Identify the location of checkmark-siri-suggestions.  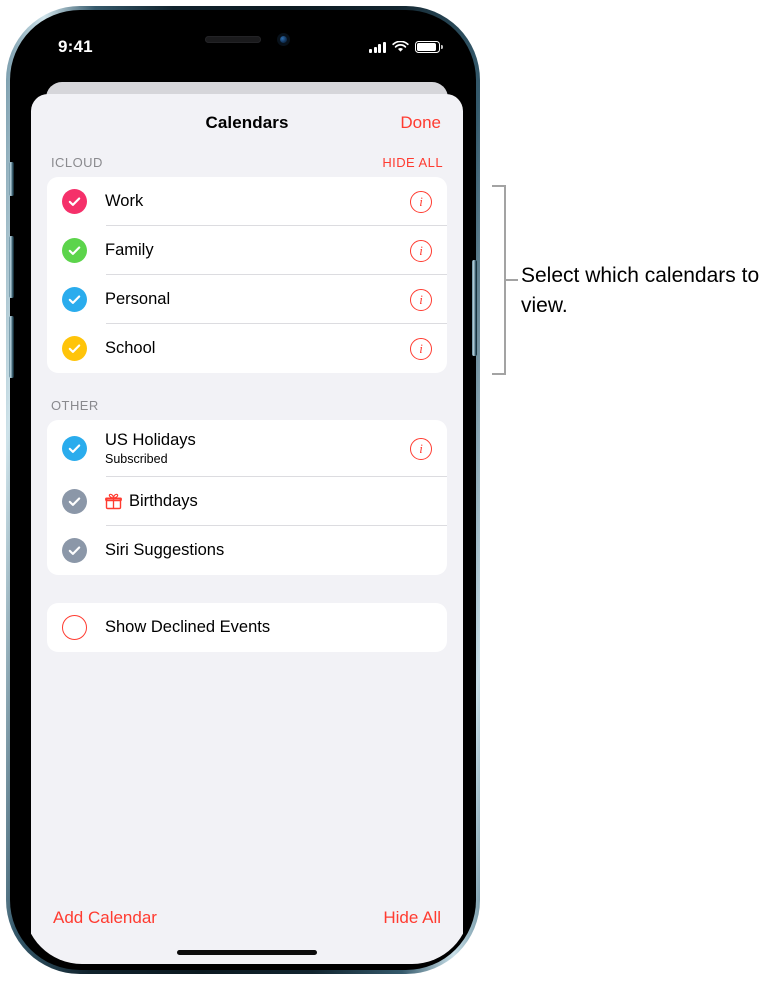
(74, 550).